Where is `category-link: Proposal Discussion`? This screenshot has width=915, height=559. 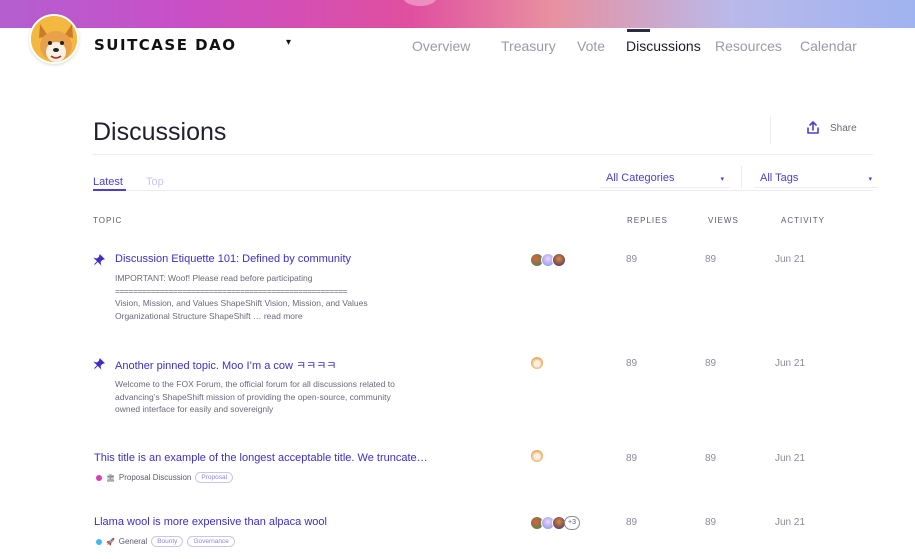
category-link: Proposal Discussion is located at coordinates (155, 477).